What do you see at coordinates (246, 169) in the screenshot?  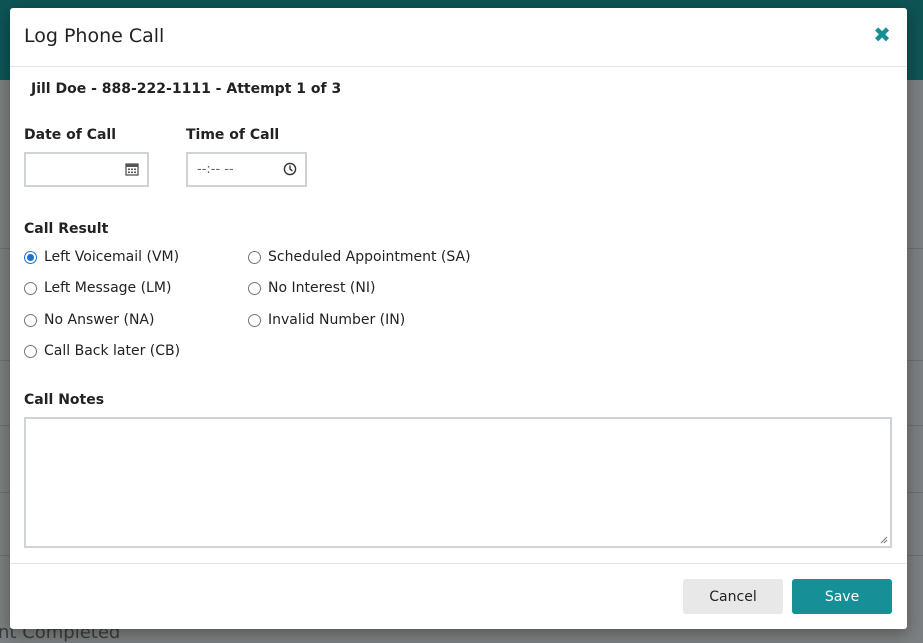 I see `time-of-call-input: --:-- --` at bounding box center [246, 169].